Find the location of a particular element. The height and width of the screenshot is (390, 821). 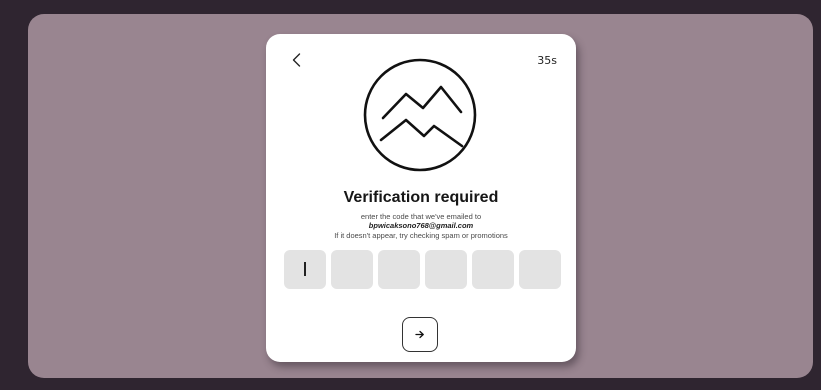

otp-input-group is located at coordinates (422, 269).